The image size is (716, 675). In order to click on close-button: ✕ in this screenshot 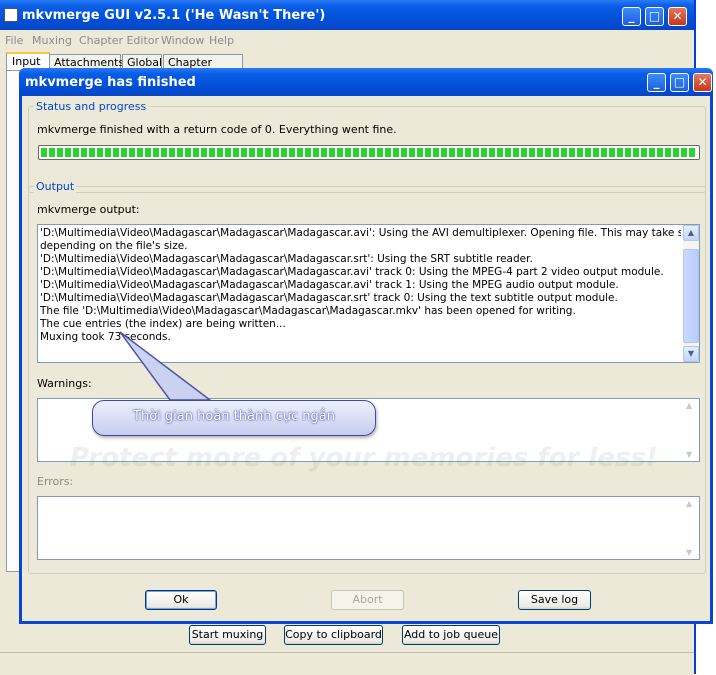, I will do `click(677, 16)`.